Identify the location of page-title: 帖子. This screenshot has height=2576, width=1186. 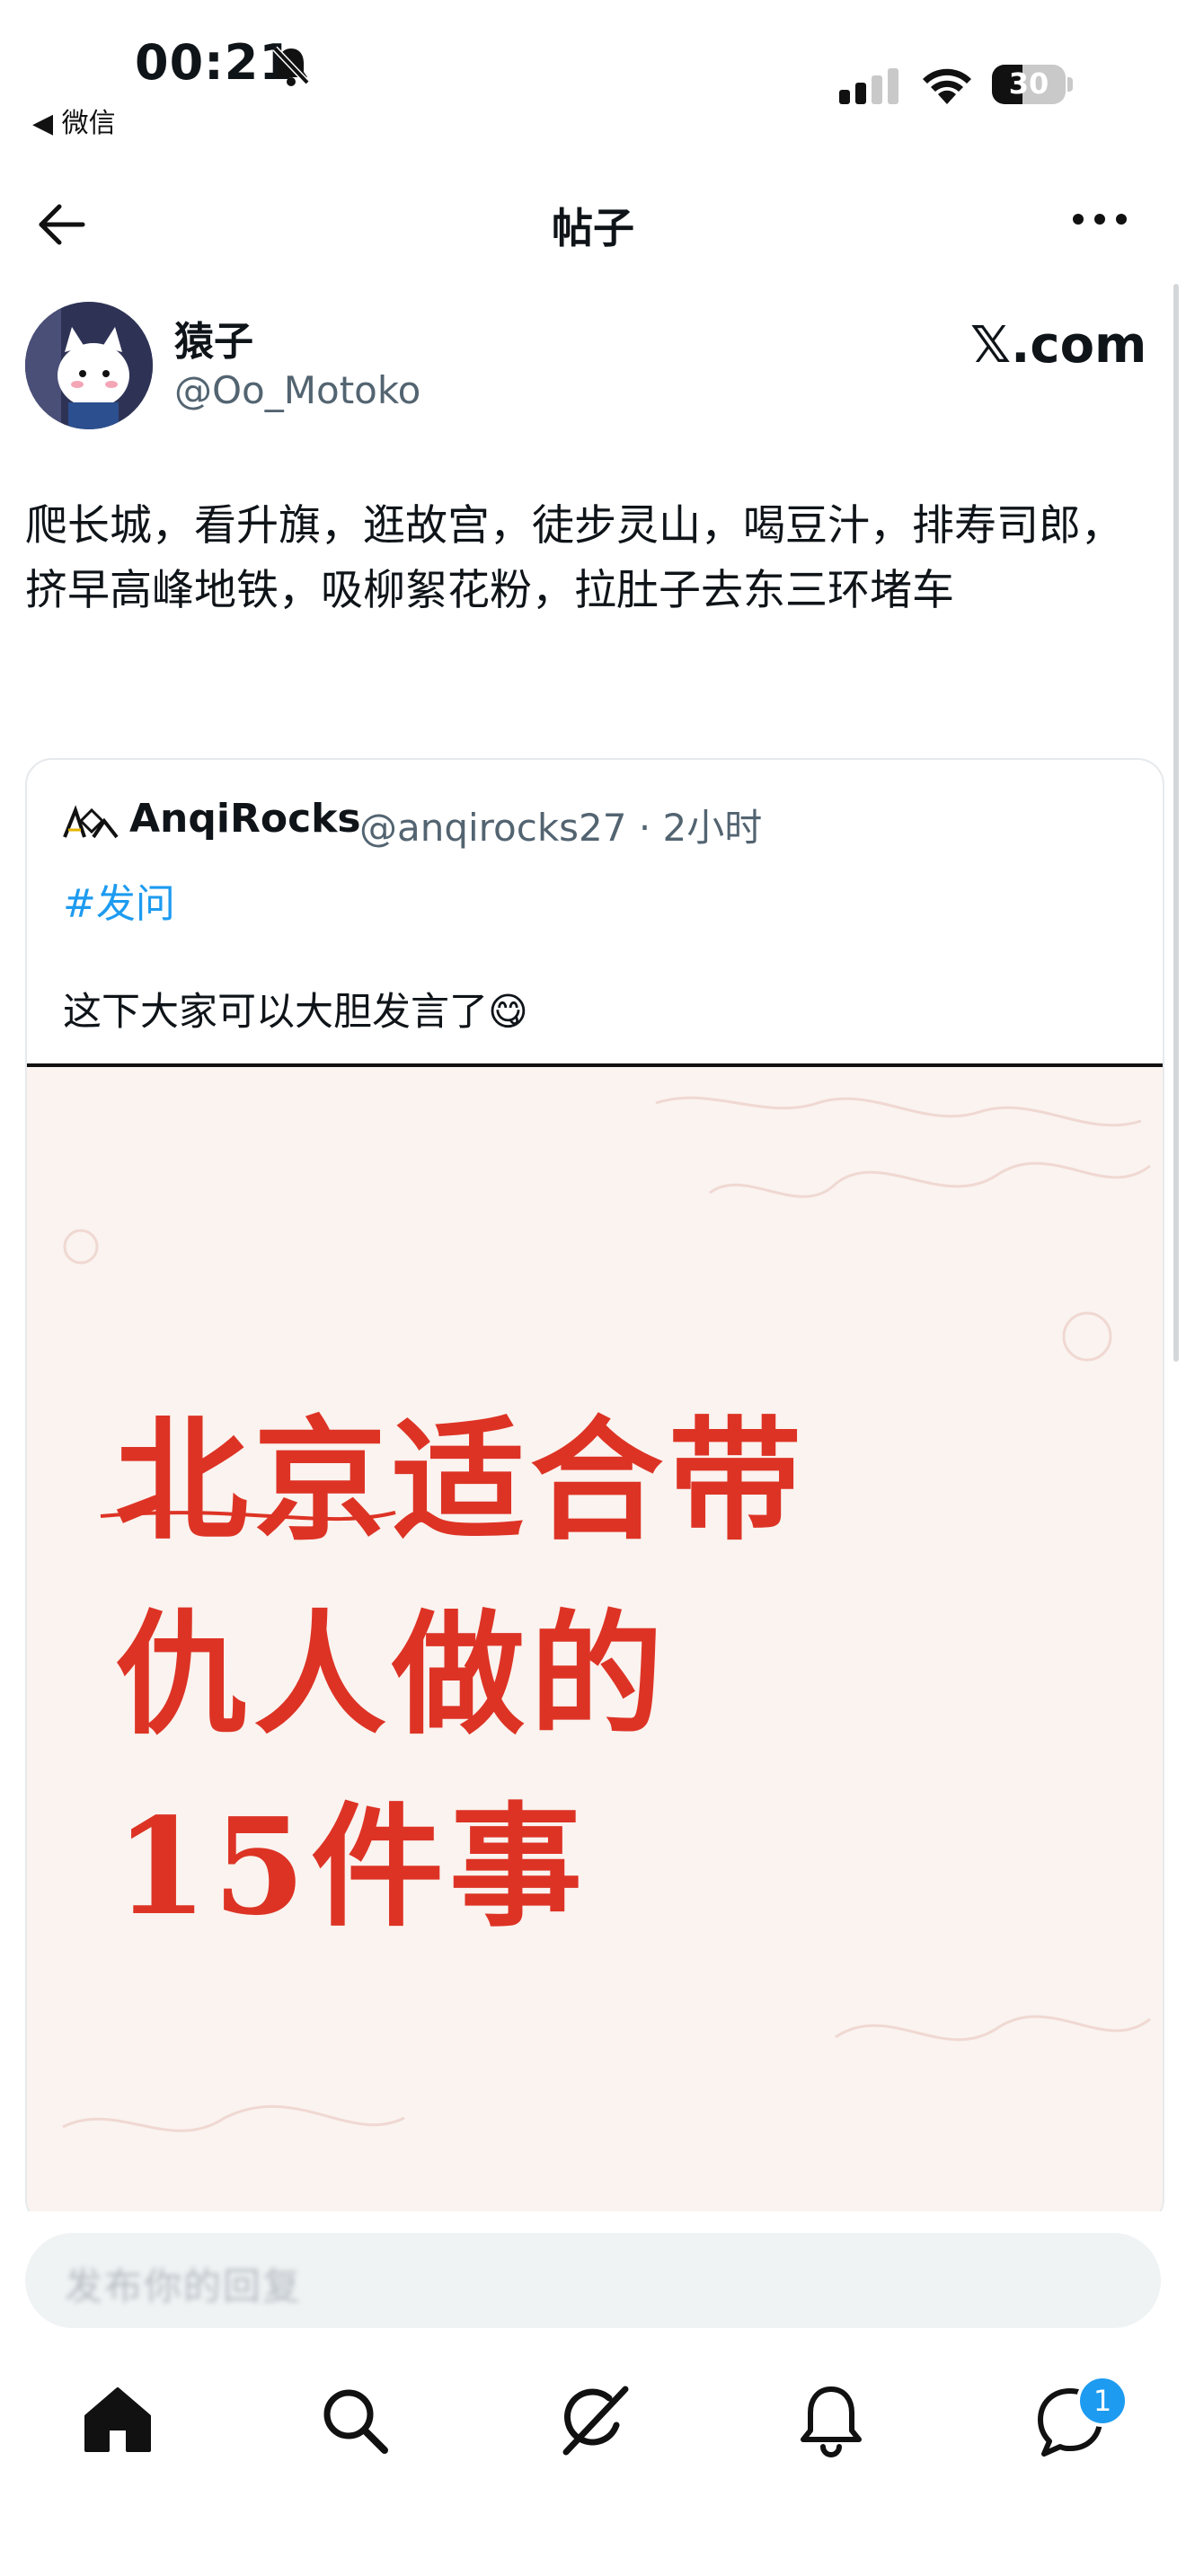
(593, 228).